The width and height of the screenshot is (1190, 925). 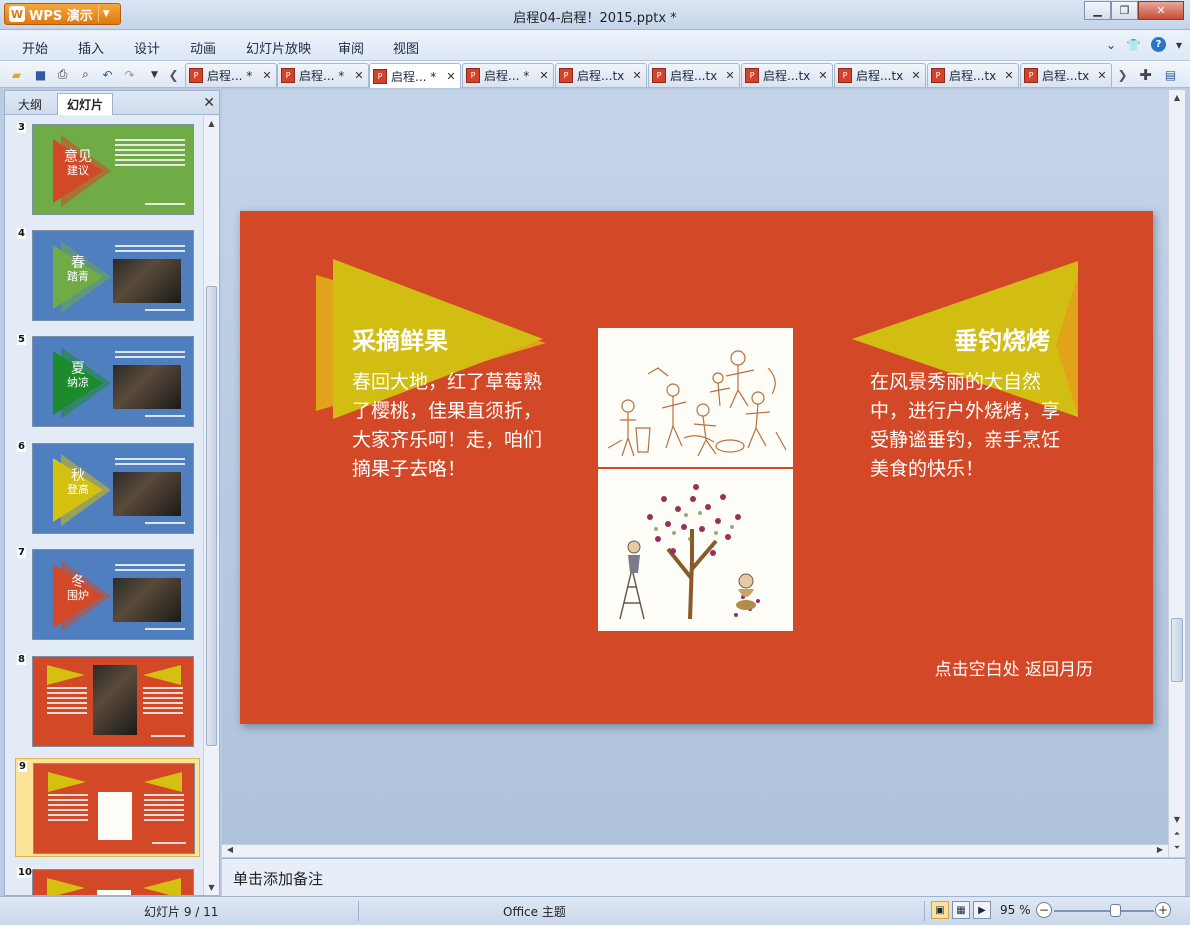 I want to click on thumbnail-preview, so click(x=114, y=808).